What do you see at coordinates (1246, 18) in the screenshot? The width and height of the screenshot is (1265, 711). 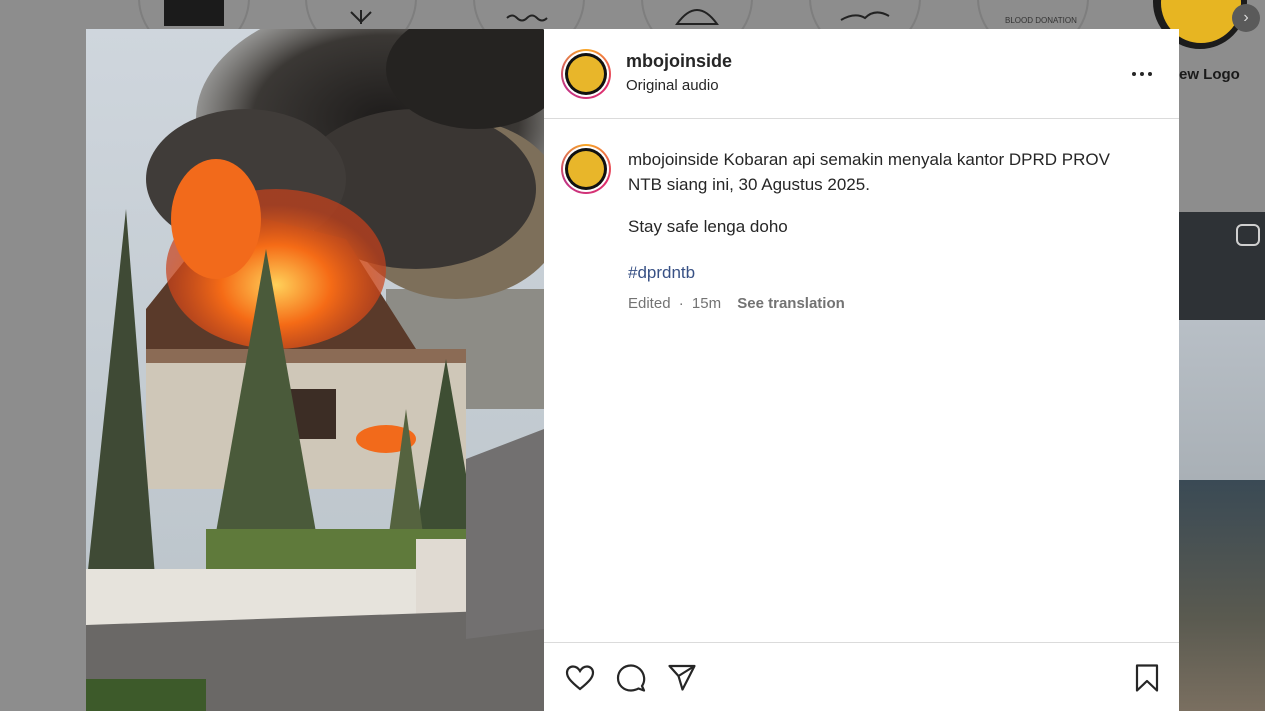 I see `chevron-right-icon: ›` at bounding box center [1246, 18].